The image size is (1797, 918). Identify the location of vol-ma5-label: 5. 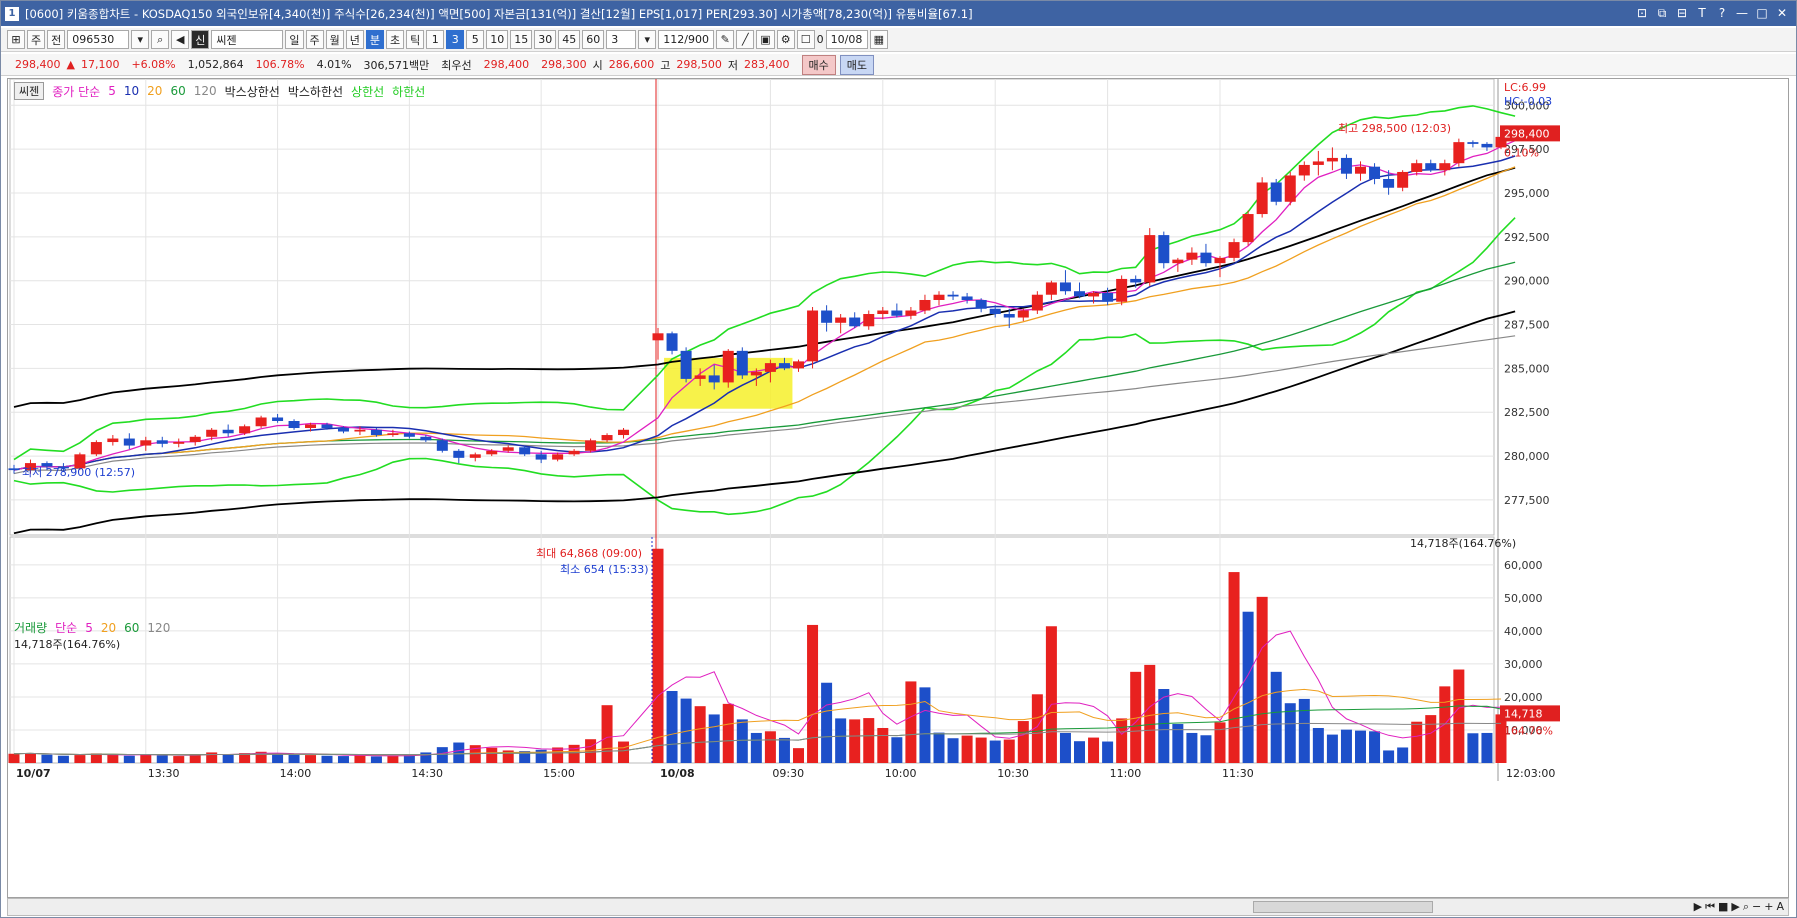
(89, 628).